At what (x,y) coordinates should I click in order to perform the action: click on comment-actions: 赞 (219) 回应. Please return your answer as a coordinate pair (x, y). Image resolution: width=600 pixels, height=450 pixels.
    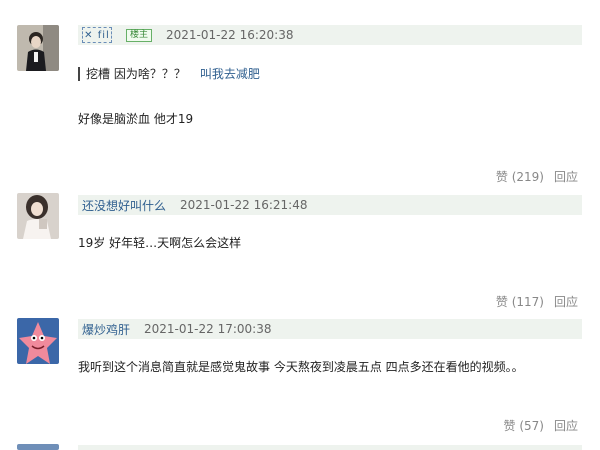
    Looking at the image, I should click on (532, 176).